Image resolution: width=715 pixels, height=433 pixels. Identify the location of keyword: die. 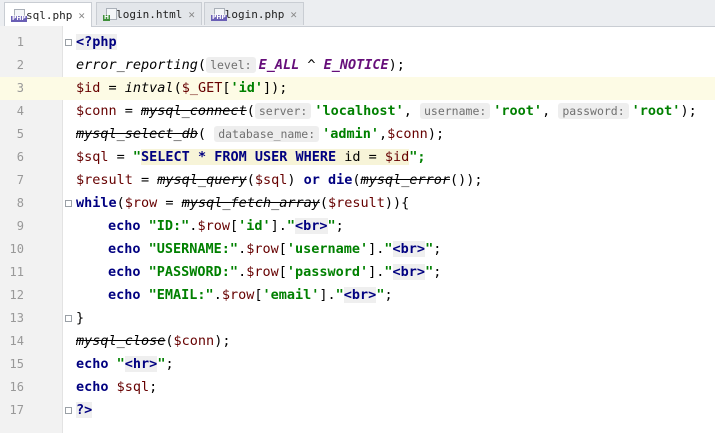
(340, 180).